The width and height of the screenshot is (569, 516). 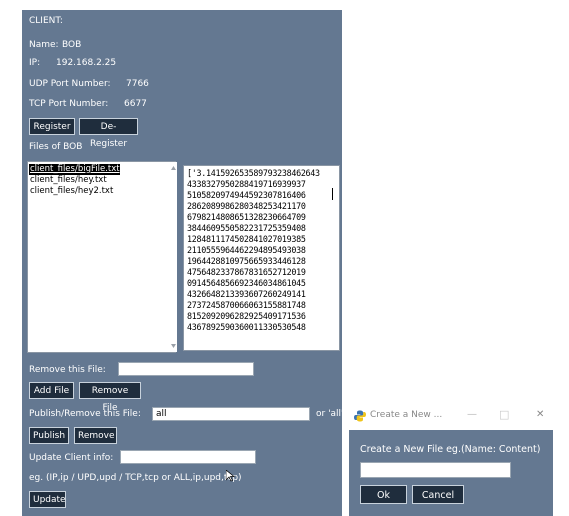 I want to click on new-file-input, so click(x=435, y=470).